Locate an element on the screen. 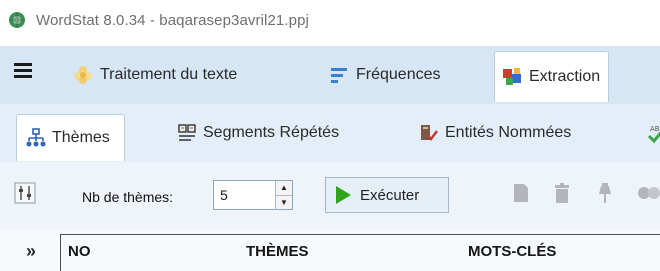 Image resolution: width=660 pixels, height=271 pixels. subtab-entites-nommees: Entités Nommées is located at coordinates (494, 133).